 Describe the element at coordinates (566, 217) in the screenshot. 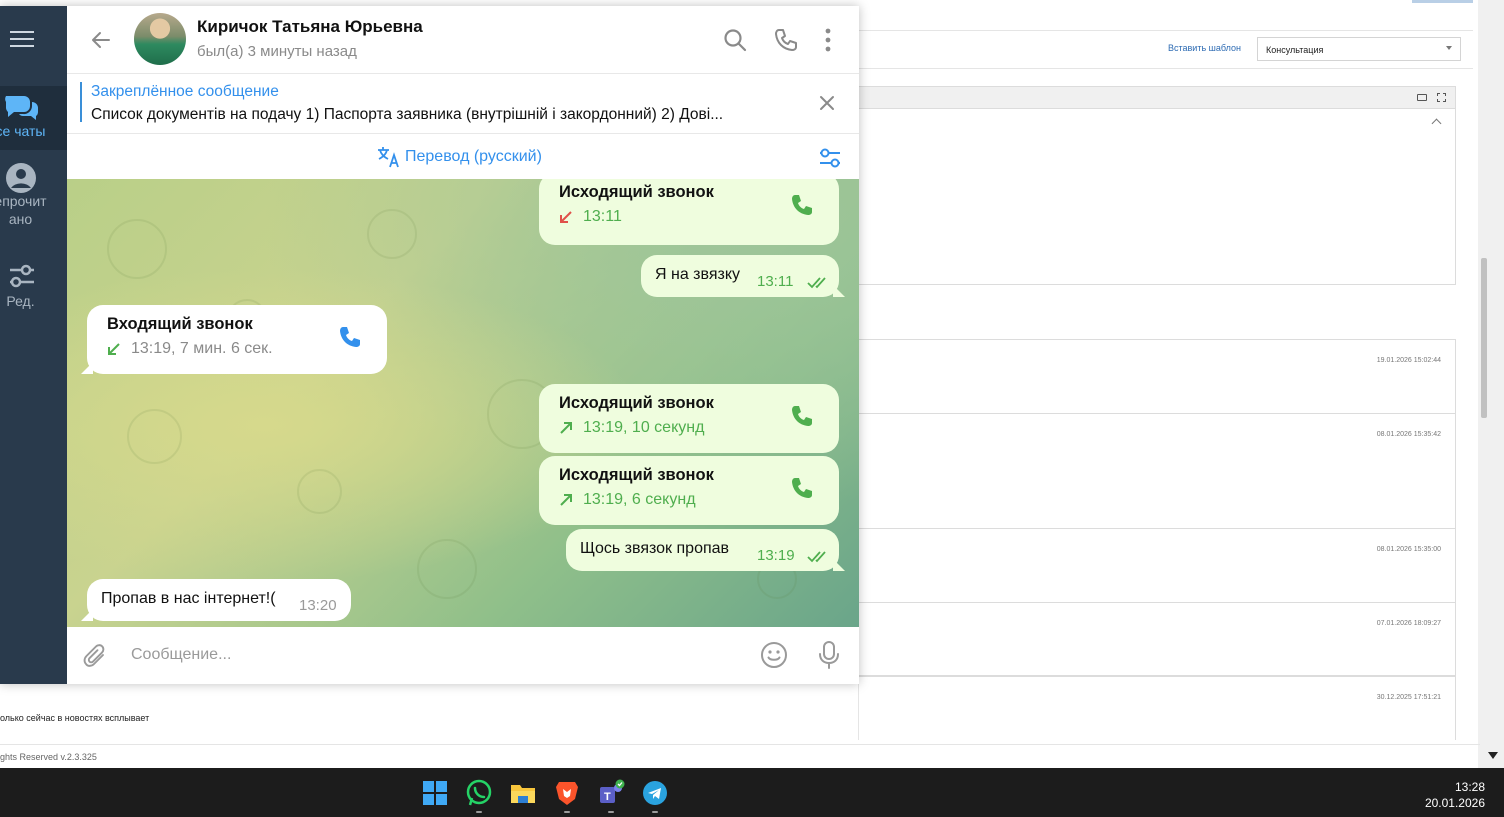

I see `missed-call-arrow-icon` at that location.